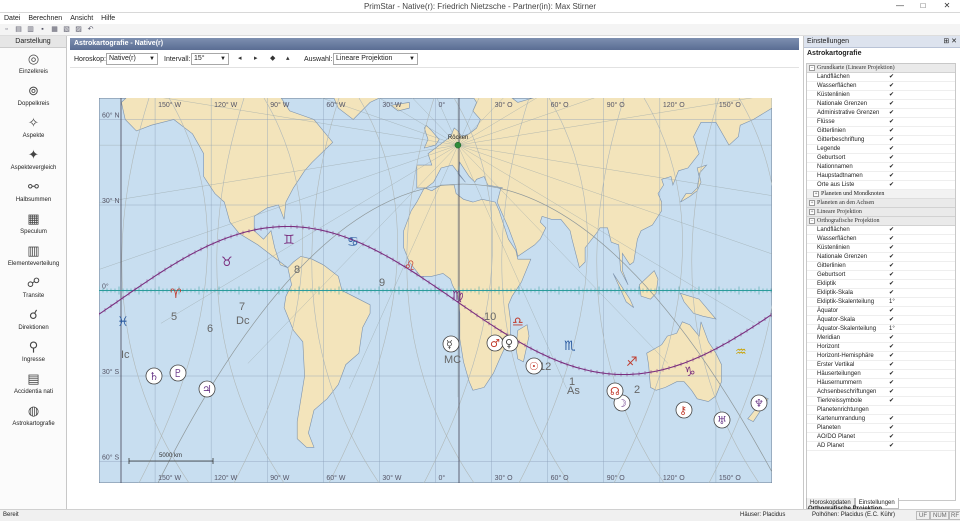  What do you see at coordinates (812, 220) in the screenshot?
I see `collapse-icon: −` at bounding box center [812, 220].